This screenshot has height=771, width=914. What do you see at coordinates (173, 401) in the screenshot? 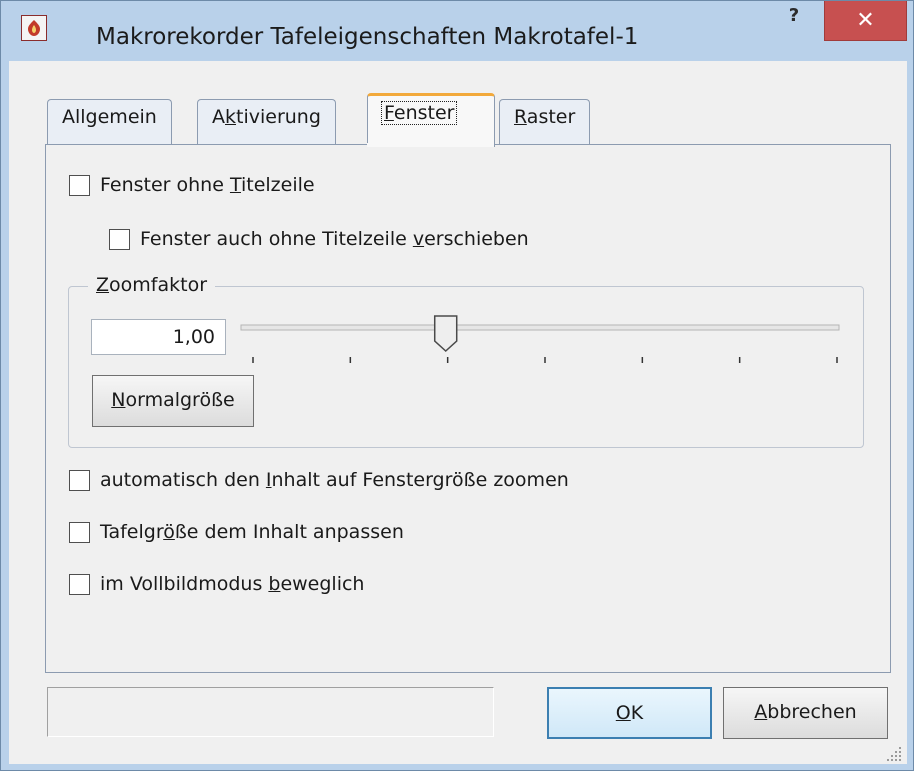
I see `normal-size-button: Normalgröße` at bounding box center [173, 401].